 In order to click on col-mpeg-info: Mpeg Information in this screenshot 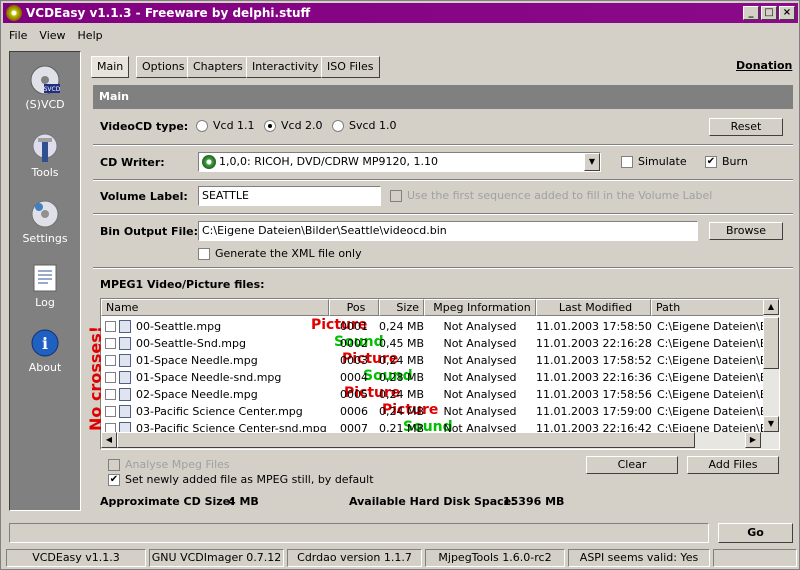, I will do `click(480, 307)`.